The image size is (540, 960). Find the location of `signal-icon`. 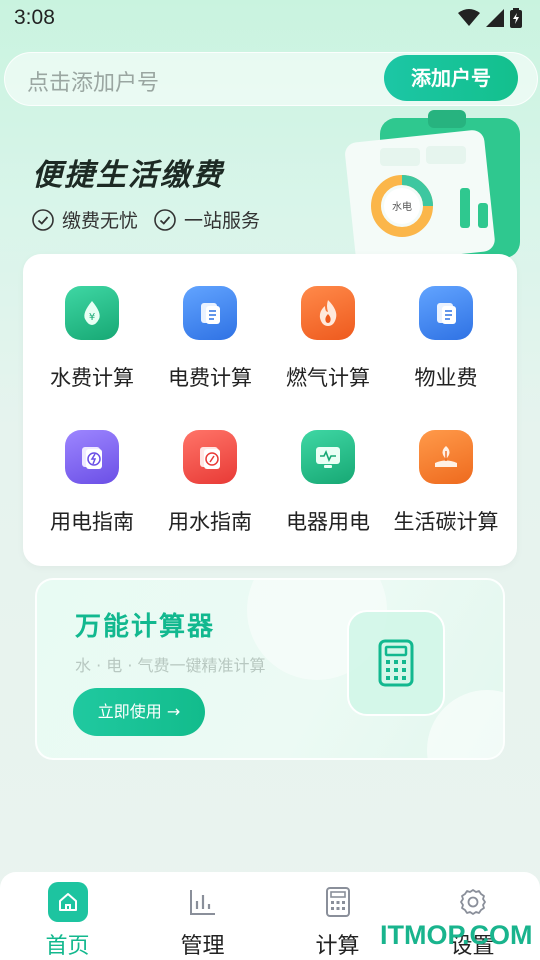

signal-icon is located at coordinates (495, 18).